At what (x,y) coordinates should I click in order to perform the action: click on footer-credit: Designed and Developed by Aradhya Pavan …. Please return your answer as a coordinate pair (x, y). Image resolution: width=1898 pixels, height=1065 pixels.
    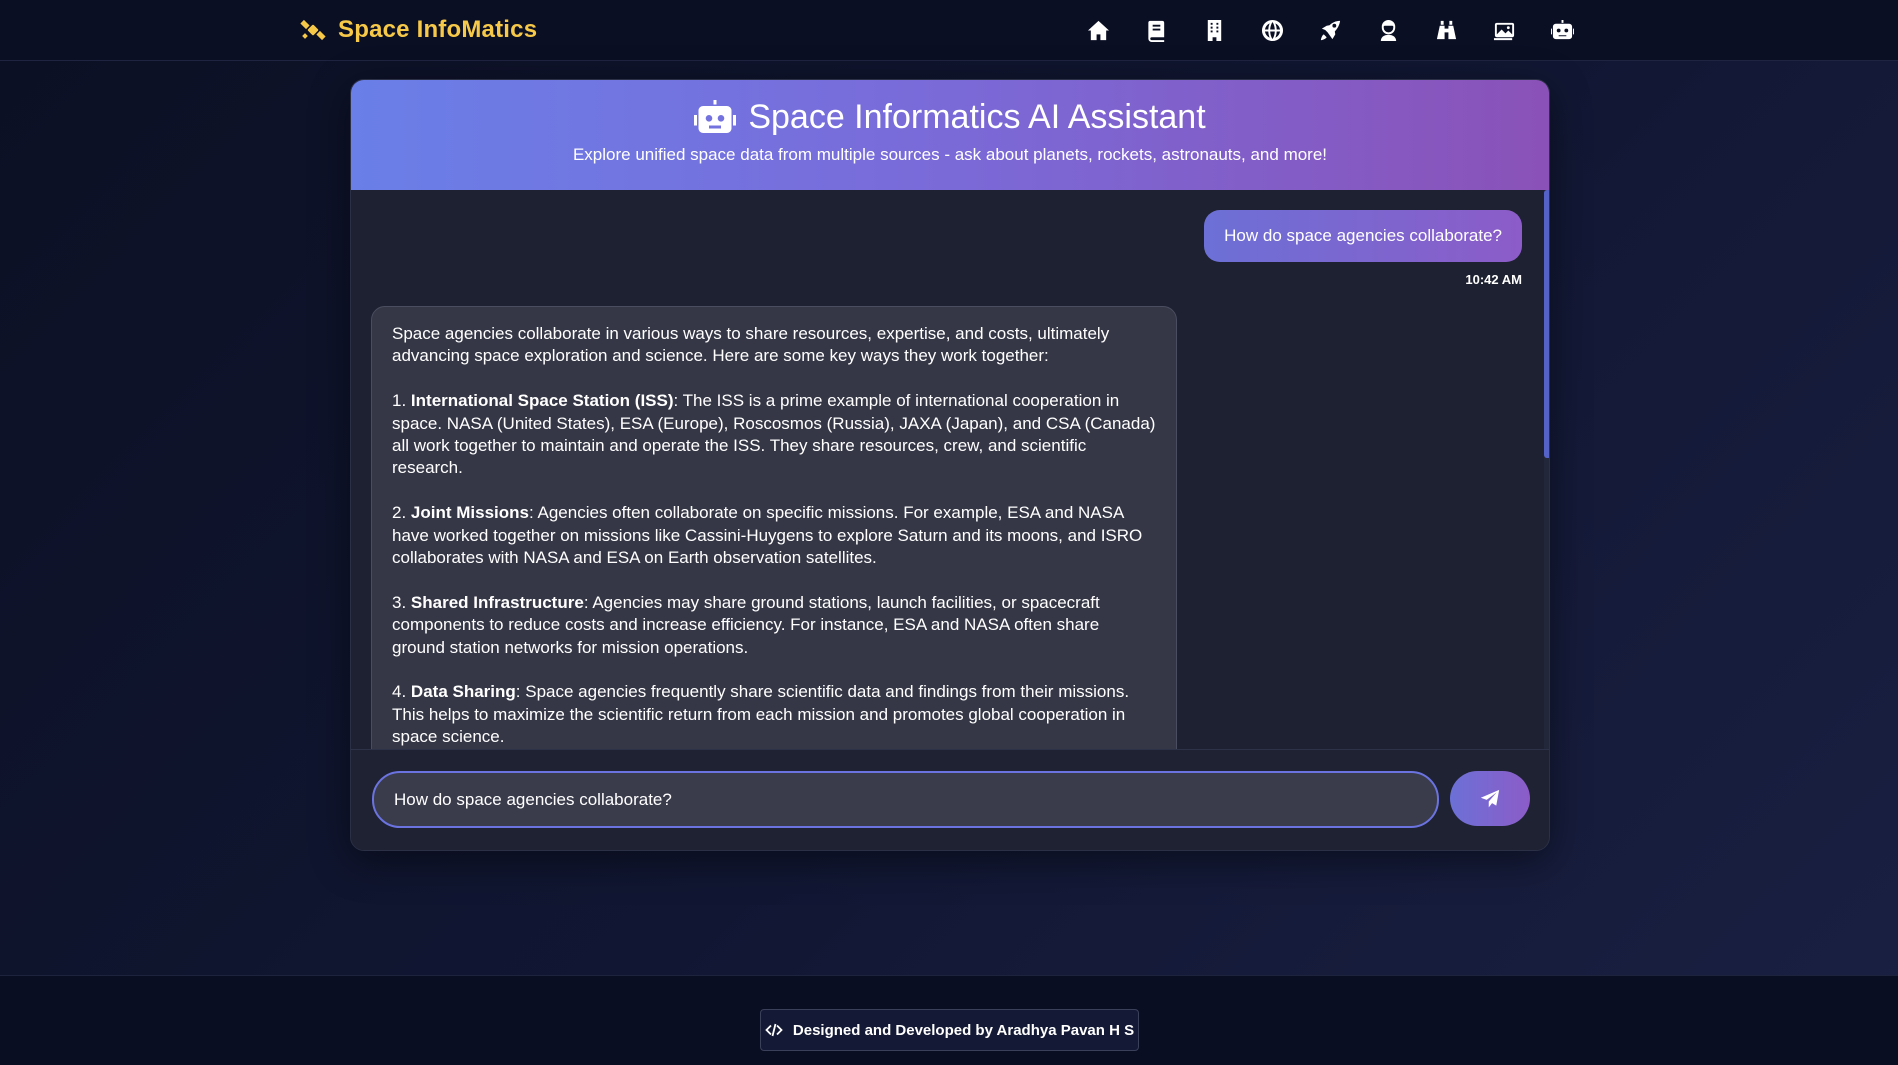
    Looking at the image, I should click on (949, 1030).